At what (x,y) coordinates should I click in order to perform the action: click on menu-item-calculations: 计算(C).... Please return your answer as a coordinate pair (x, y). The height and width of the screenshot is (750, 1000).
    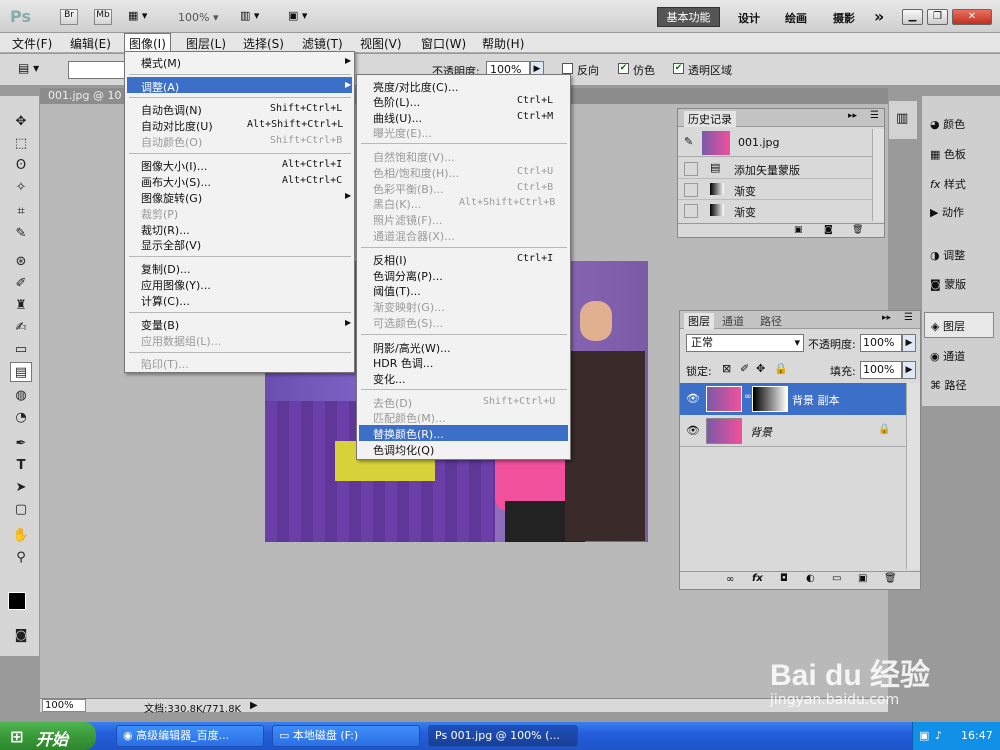
    Looking at the image, I should click on (165, 301).